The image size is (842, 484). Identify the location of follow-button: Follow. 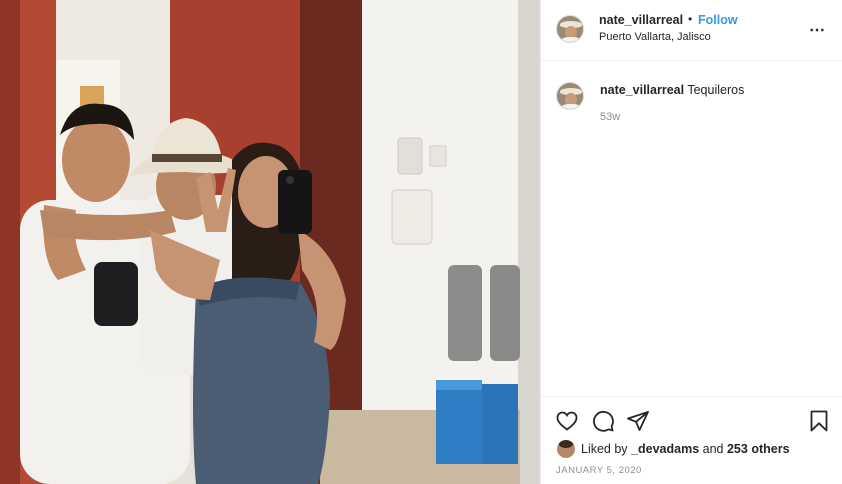
(718, 20).